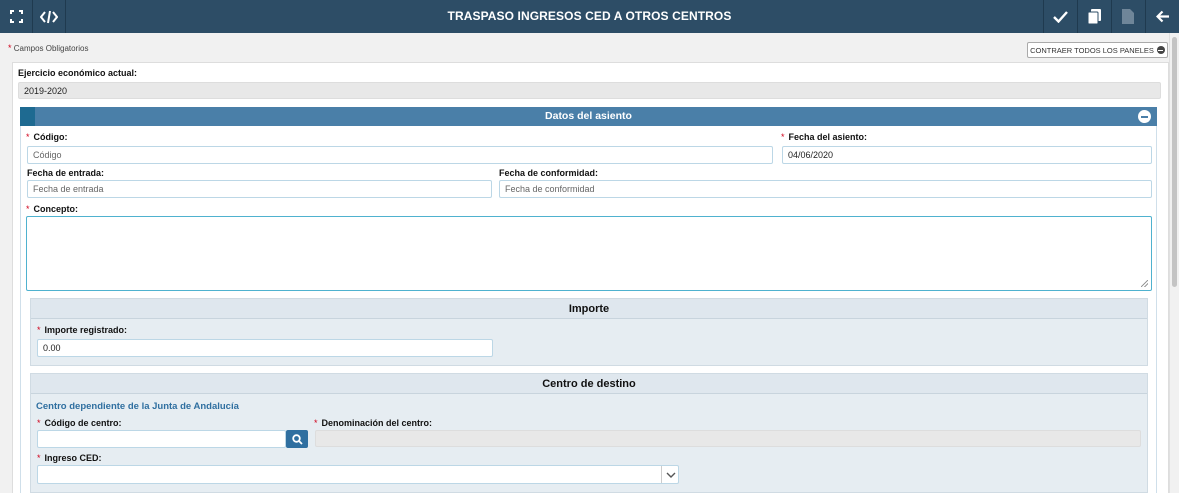 The height and width of the screenshot is (493, 1179). I want to click on fecha-conformidad-label: Fecha de conformidad:, so click(549, 173).